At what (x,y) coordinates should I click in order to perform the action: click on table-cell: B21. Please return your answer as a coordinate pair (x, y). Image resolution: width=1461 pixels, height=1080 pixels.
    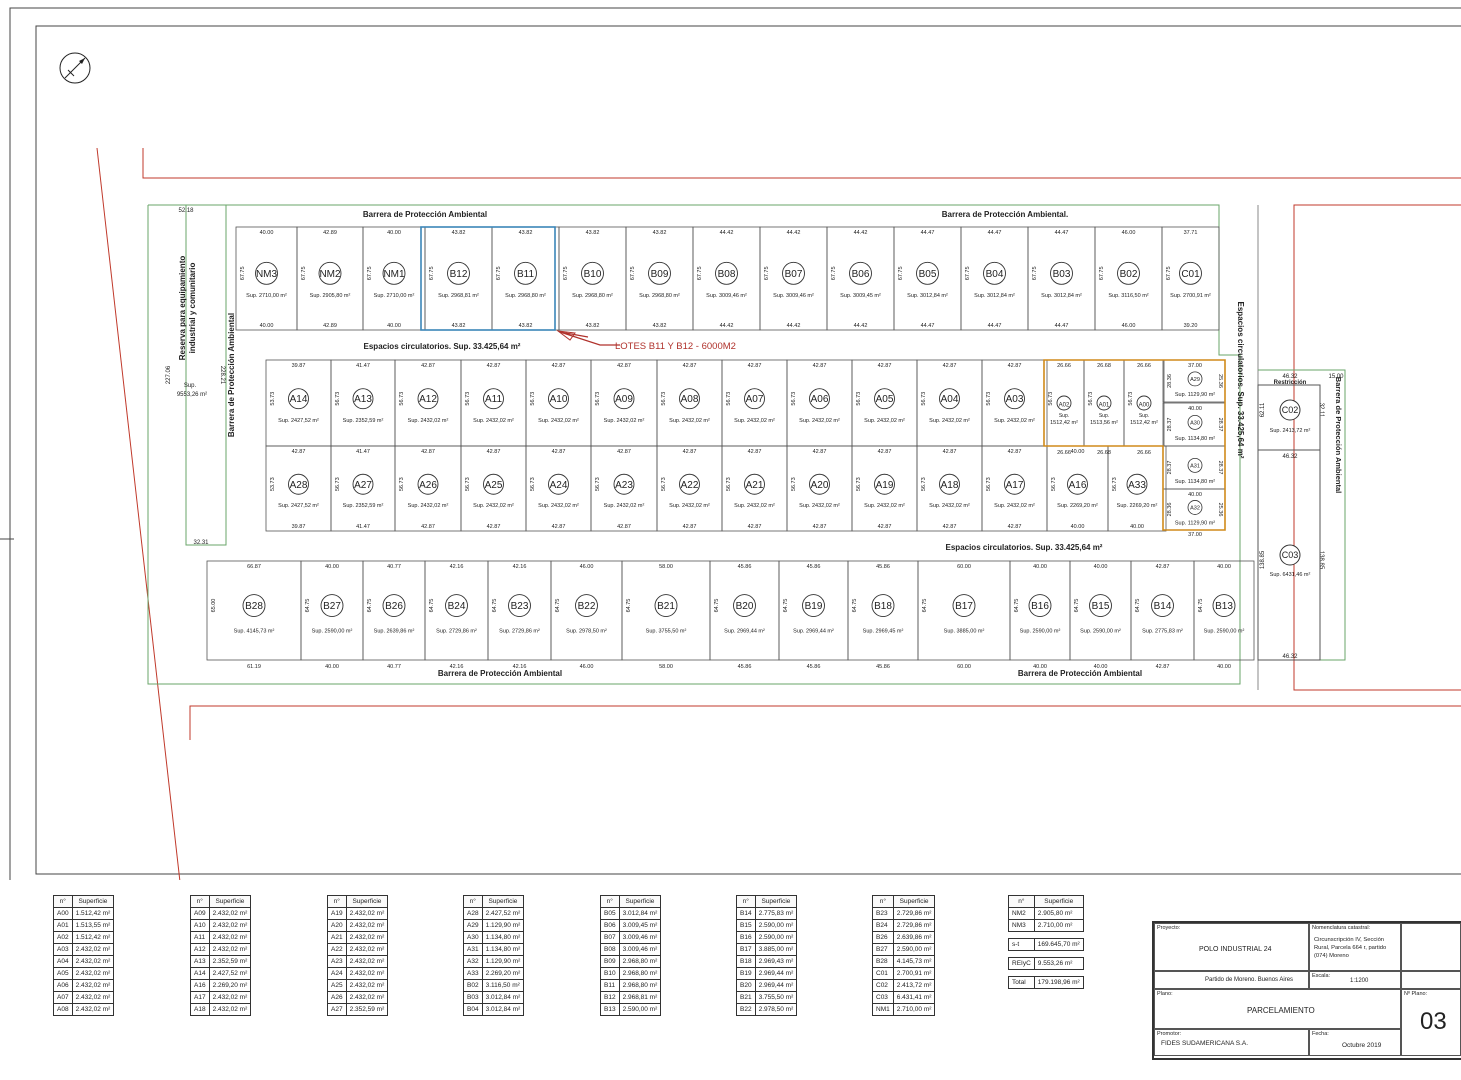
    Looking at the image, I should click on (746, 997).